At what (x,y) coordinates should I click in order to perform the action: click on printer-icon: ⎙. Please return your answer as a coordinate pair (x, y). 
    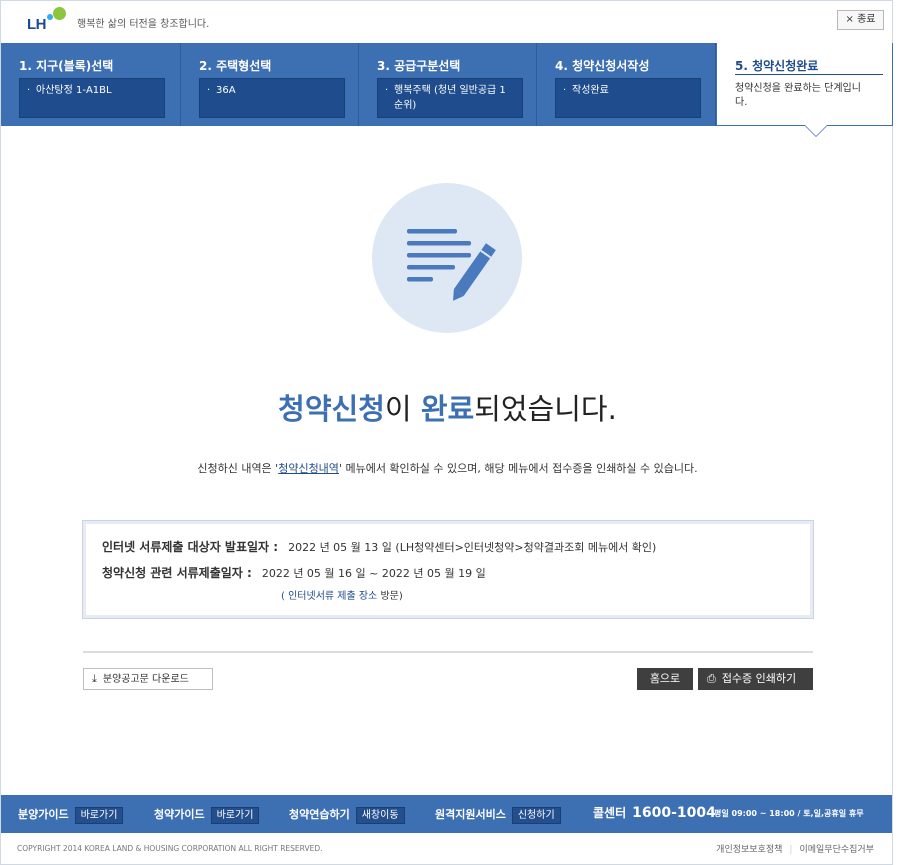
    Looking at the image, I should click on (711, 678).